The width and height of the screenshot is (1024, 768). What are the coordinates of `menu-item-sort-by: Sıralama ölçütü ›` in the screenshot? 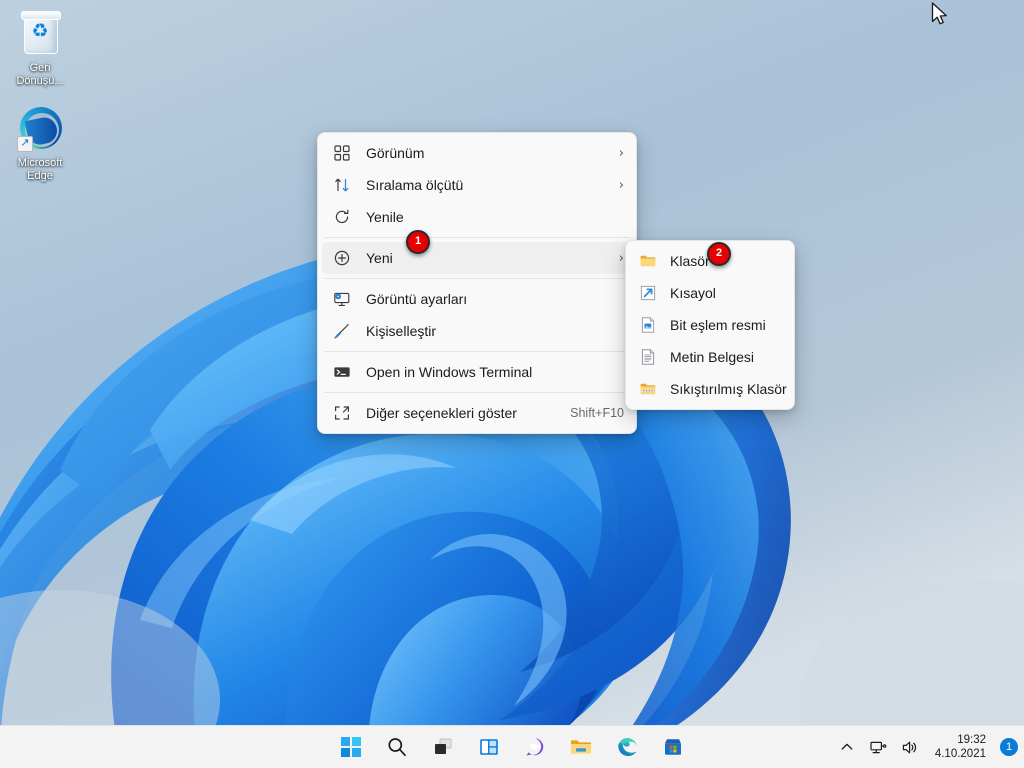 It's located at (477, 185).